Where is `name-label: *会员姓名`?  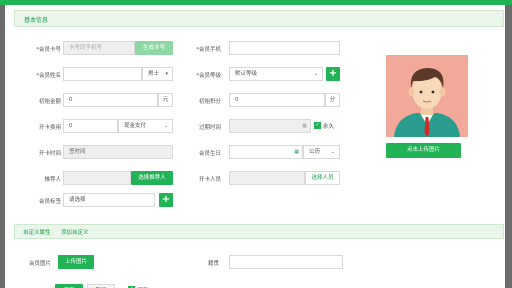 name-label: *会员姓名 is located at coordinates (48, 76).